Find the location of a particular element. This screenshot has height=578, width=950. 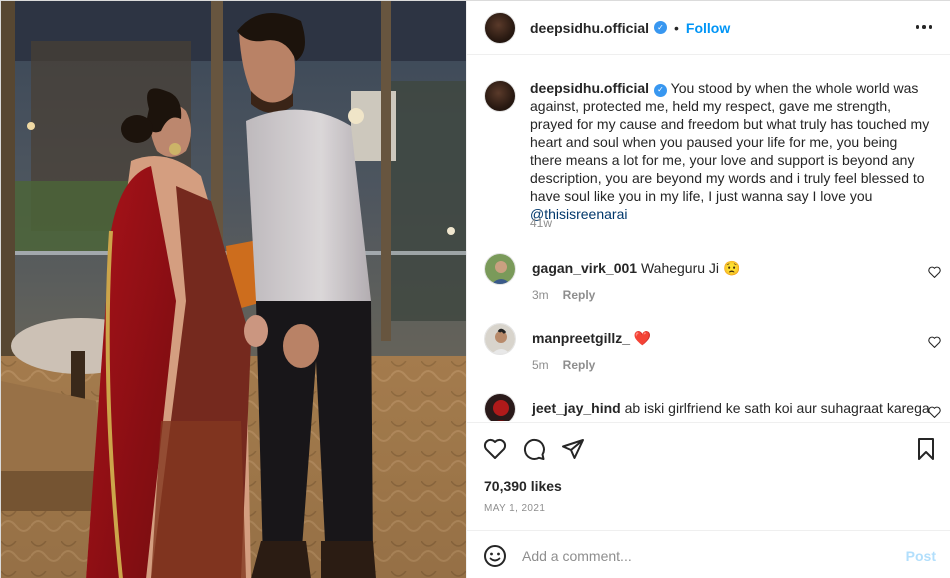

comment-line: manpreetgillz_ ❤️ is located at coordinates (591, 338).